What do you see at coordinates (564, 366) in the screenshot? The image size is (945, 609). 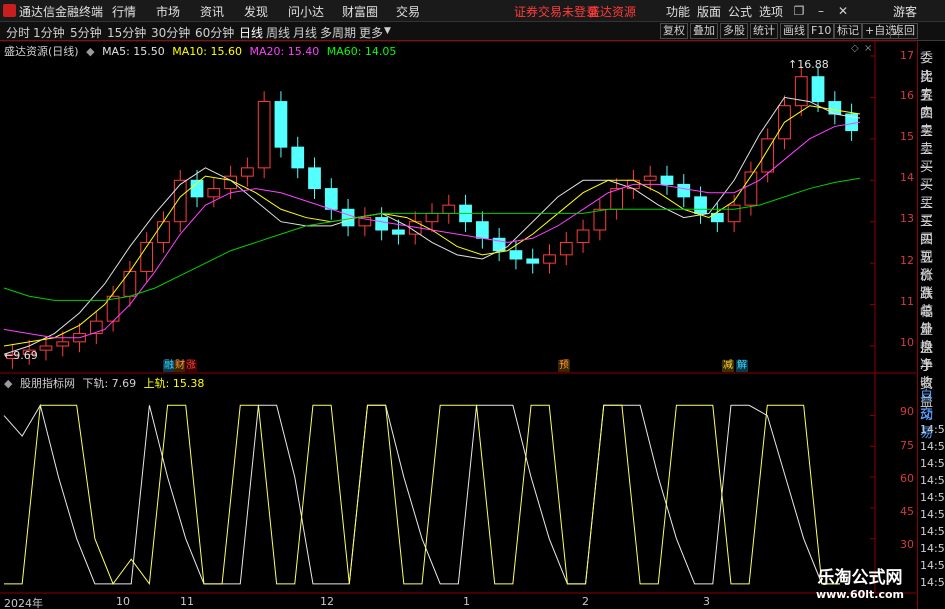 I see `event-badge-forecast: 预` at bounding box center [564, 366].